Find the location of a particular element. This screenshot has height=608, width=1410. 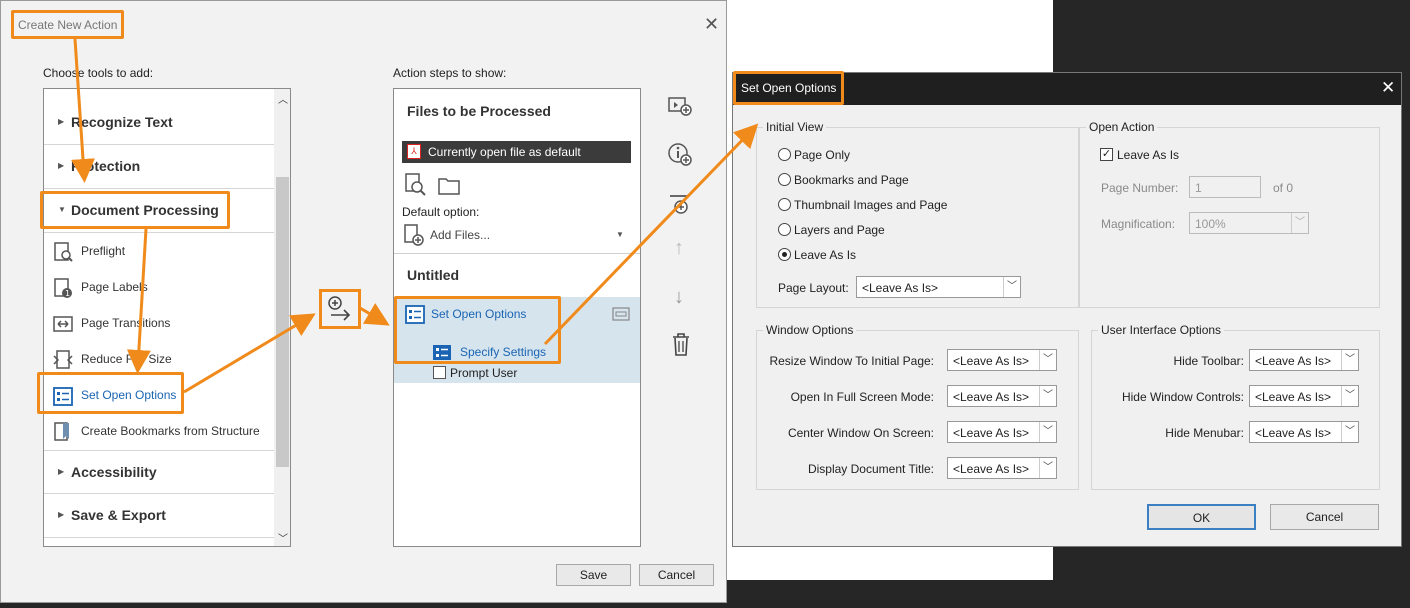

instructions-icon is located at coordinates (621, 314).